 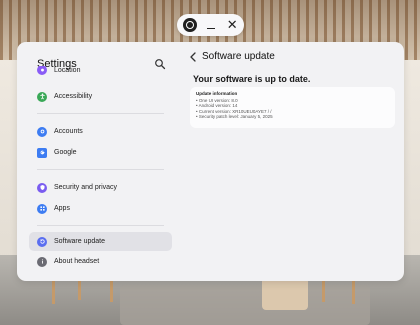 I want to click on sidebar-item-label: Software update, so click(x=79, y=241).